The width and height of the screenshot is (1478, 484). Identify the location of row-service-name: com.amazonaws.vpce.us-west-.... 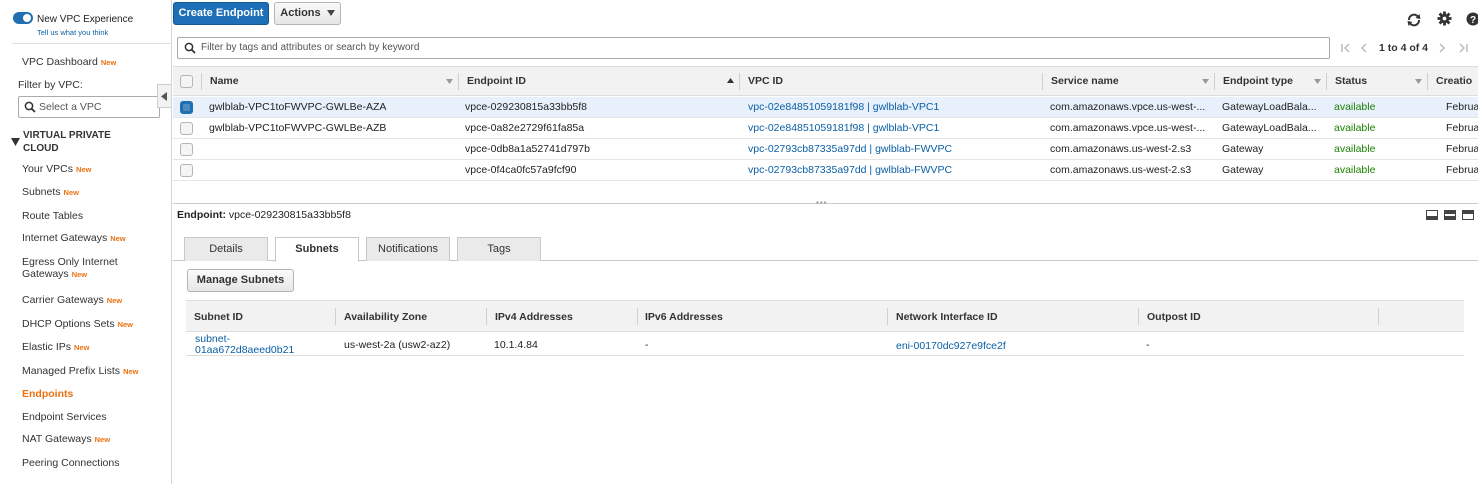
(1128, 107).